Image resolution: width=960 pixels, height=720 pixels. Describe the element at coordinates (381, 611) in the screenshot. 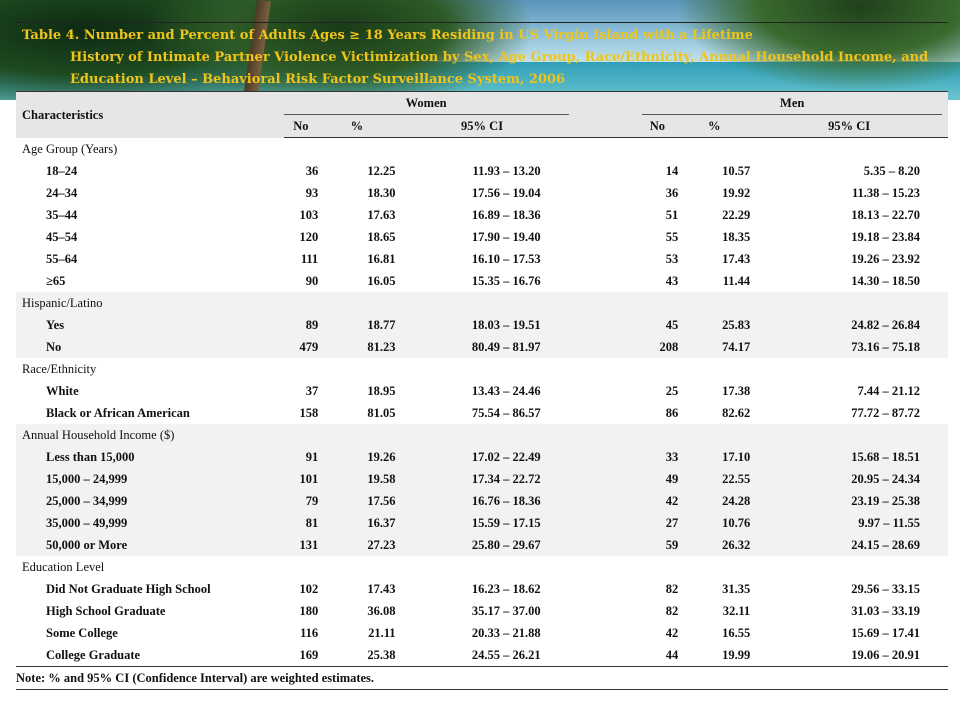

I see `women-pct-cell: 36.08` at that location.